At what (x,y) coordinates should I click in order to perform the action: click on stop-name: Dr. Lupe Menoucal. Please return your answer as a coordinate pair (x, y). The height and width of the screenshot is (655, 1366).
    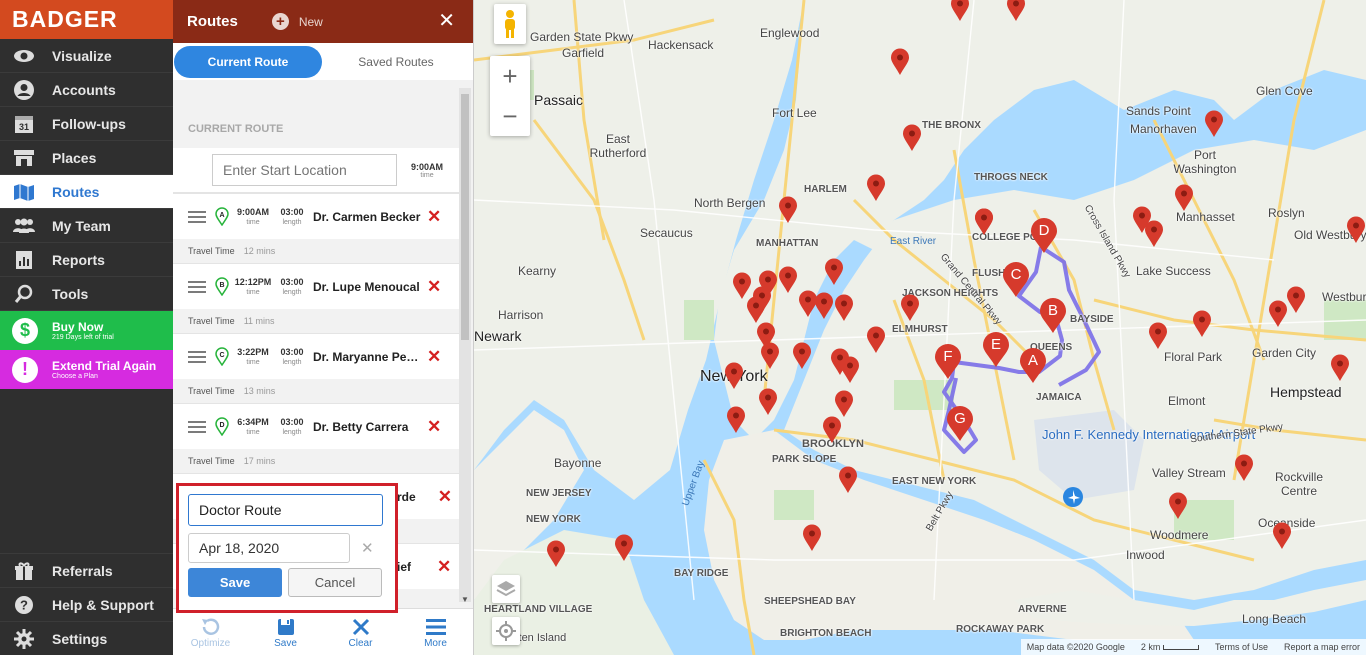
    Looking at the image, I should click on (367, 287).